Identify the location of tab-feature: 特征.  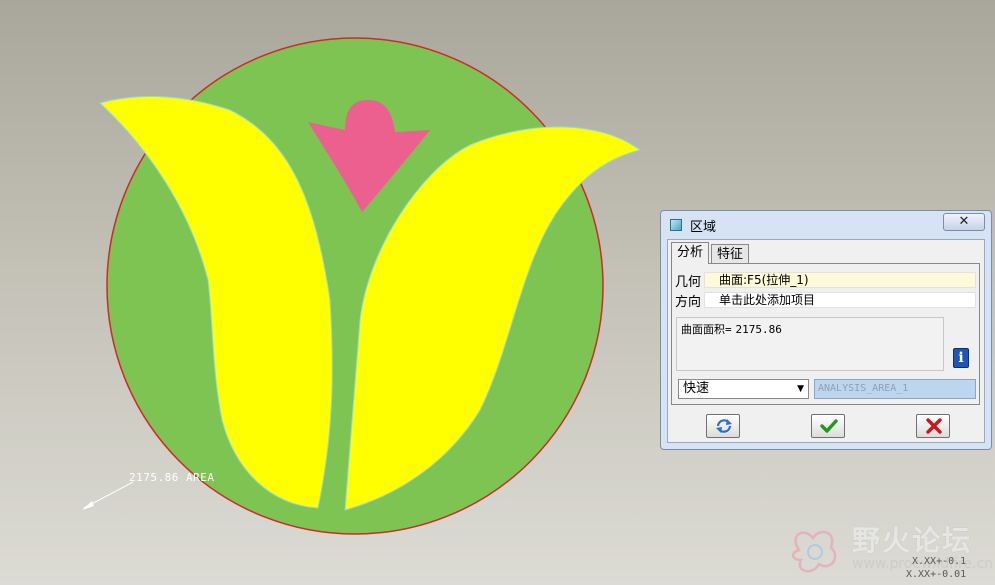
(730, 254).